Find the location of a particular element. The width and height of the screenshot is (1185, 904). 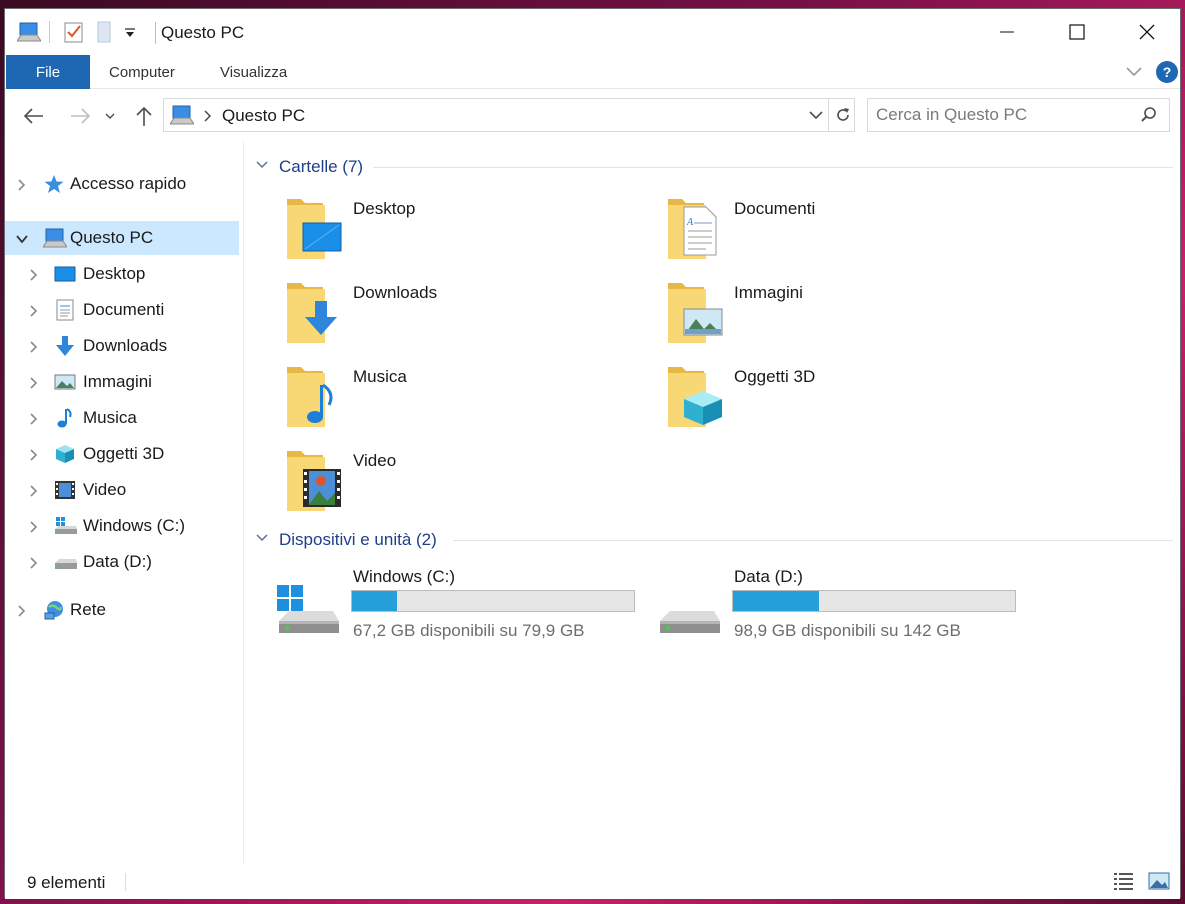

forward-button is located at coordinates (80, 116).